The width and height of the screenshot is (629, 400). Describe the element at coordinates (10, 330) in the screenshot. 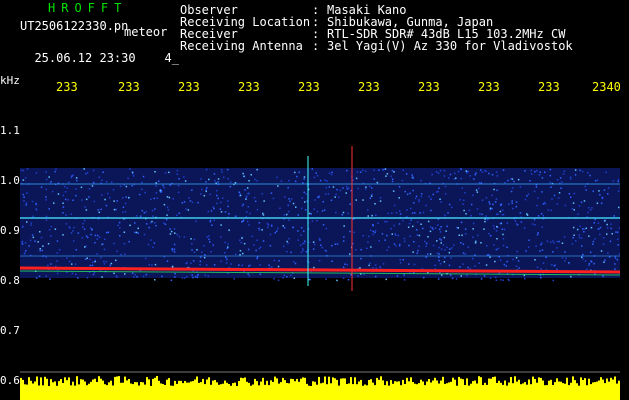

I see `y-tick-label: 0.7` at that location.